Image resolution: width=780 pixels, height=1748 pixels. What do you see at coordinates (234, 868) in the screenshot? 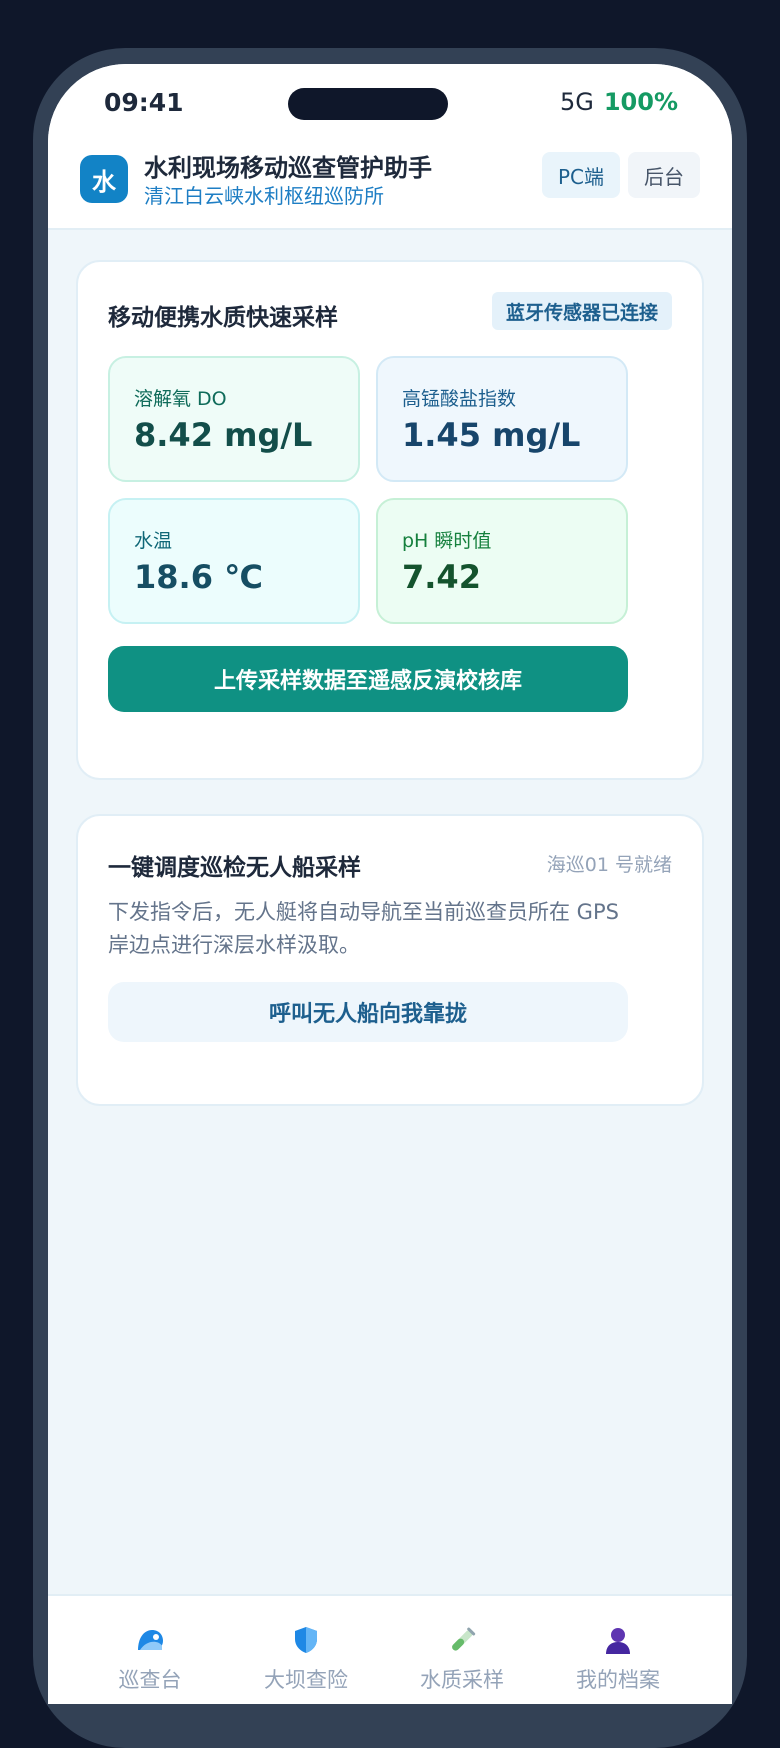
I see `boat-card-title: 一键调度巡检无人船采样` at bounding box center [234, 868].